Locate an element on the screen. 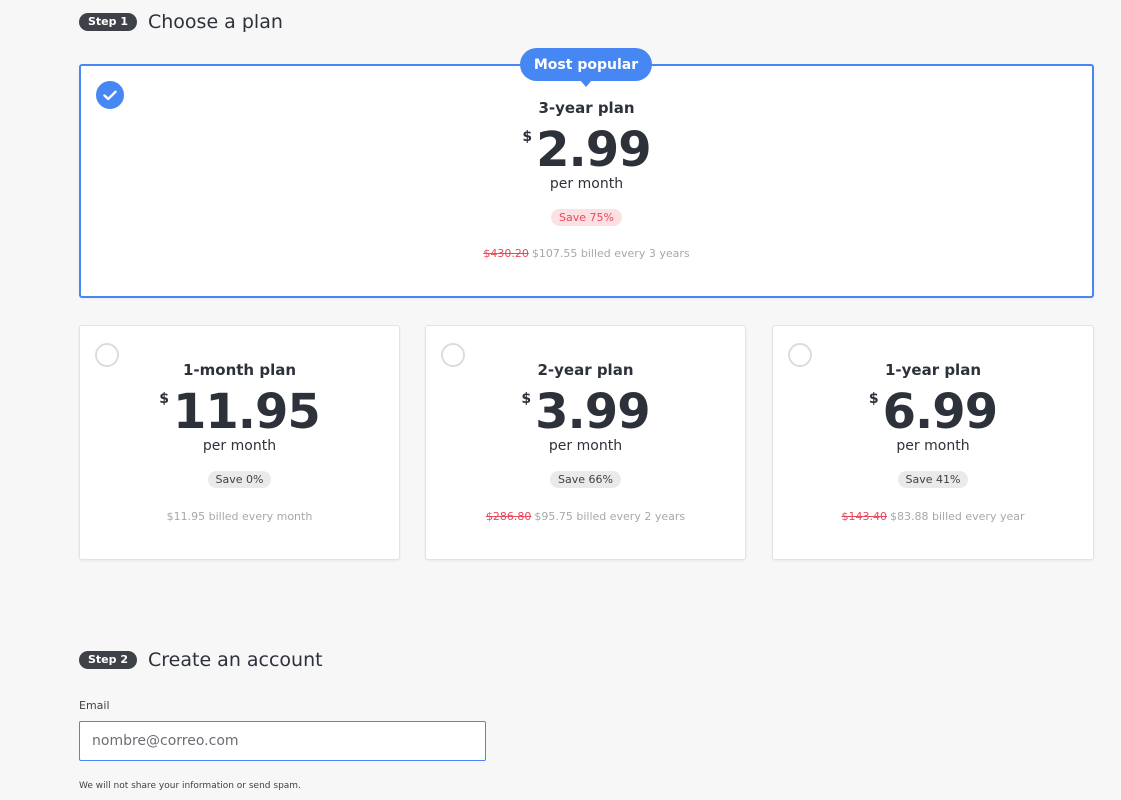 This screenshot has width=1121, height=800. plan-name: 2-year plan is located at coordinates (585, 370).